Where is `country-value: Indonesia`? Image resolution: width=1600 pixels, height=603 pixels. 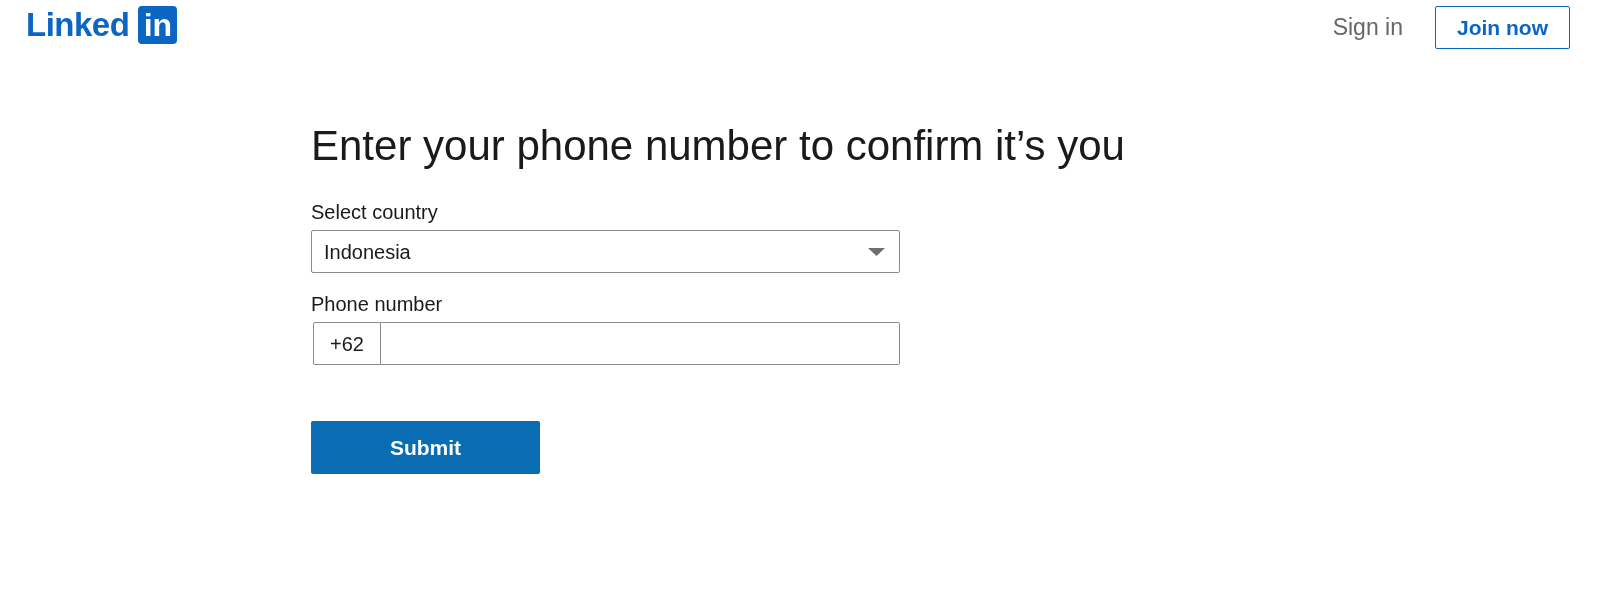
country-value: Indonesia is located at coordinates (367, 252).